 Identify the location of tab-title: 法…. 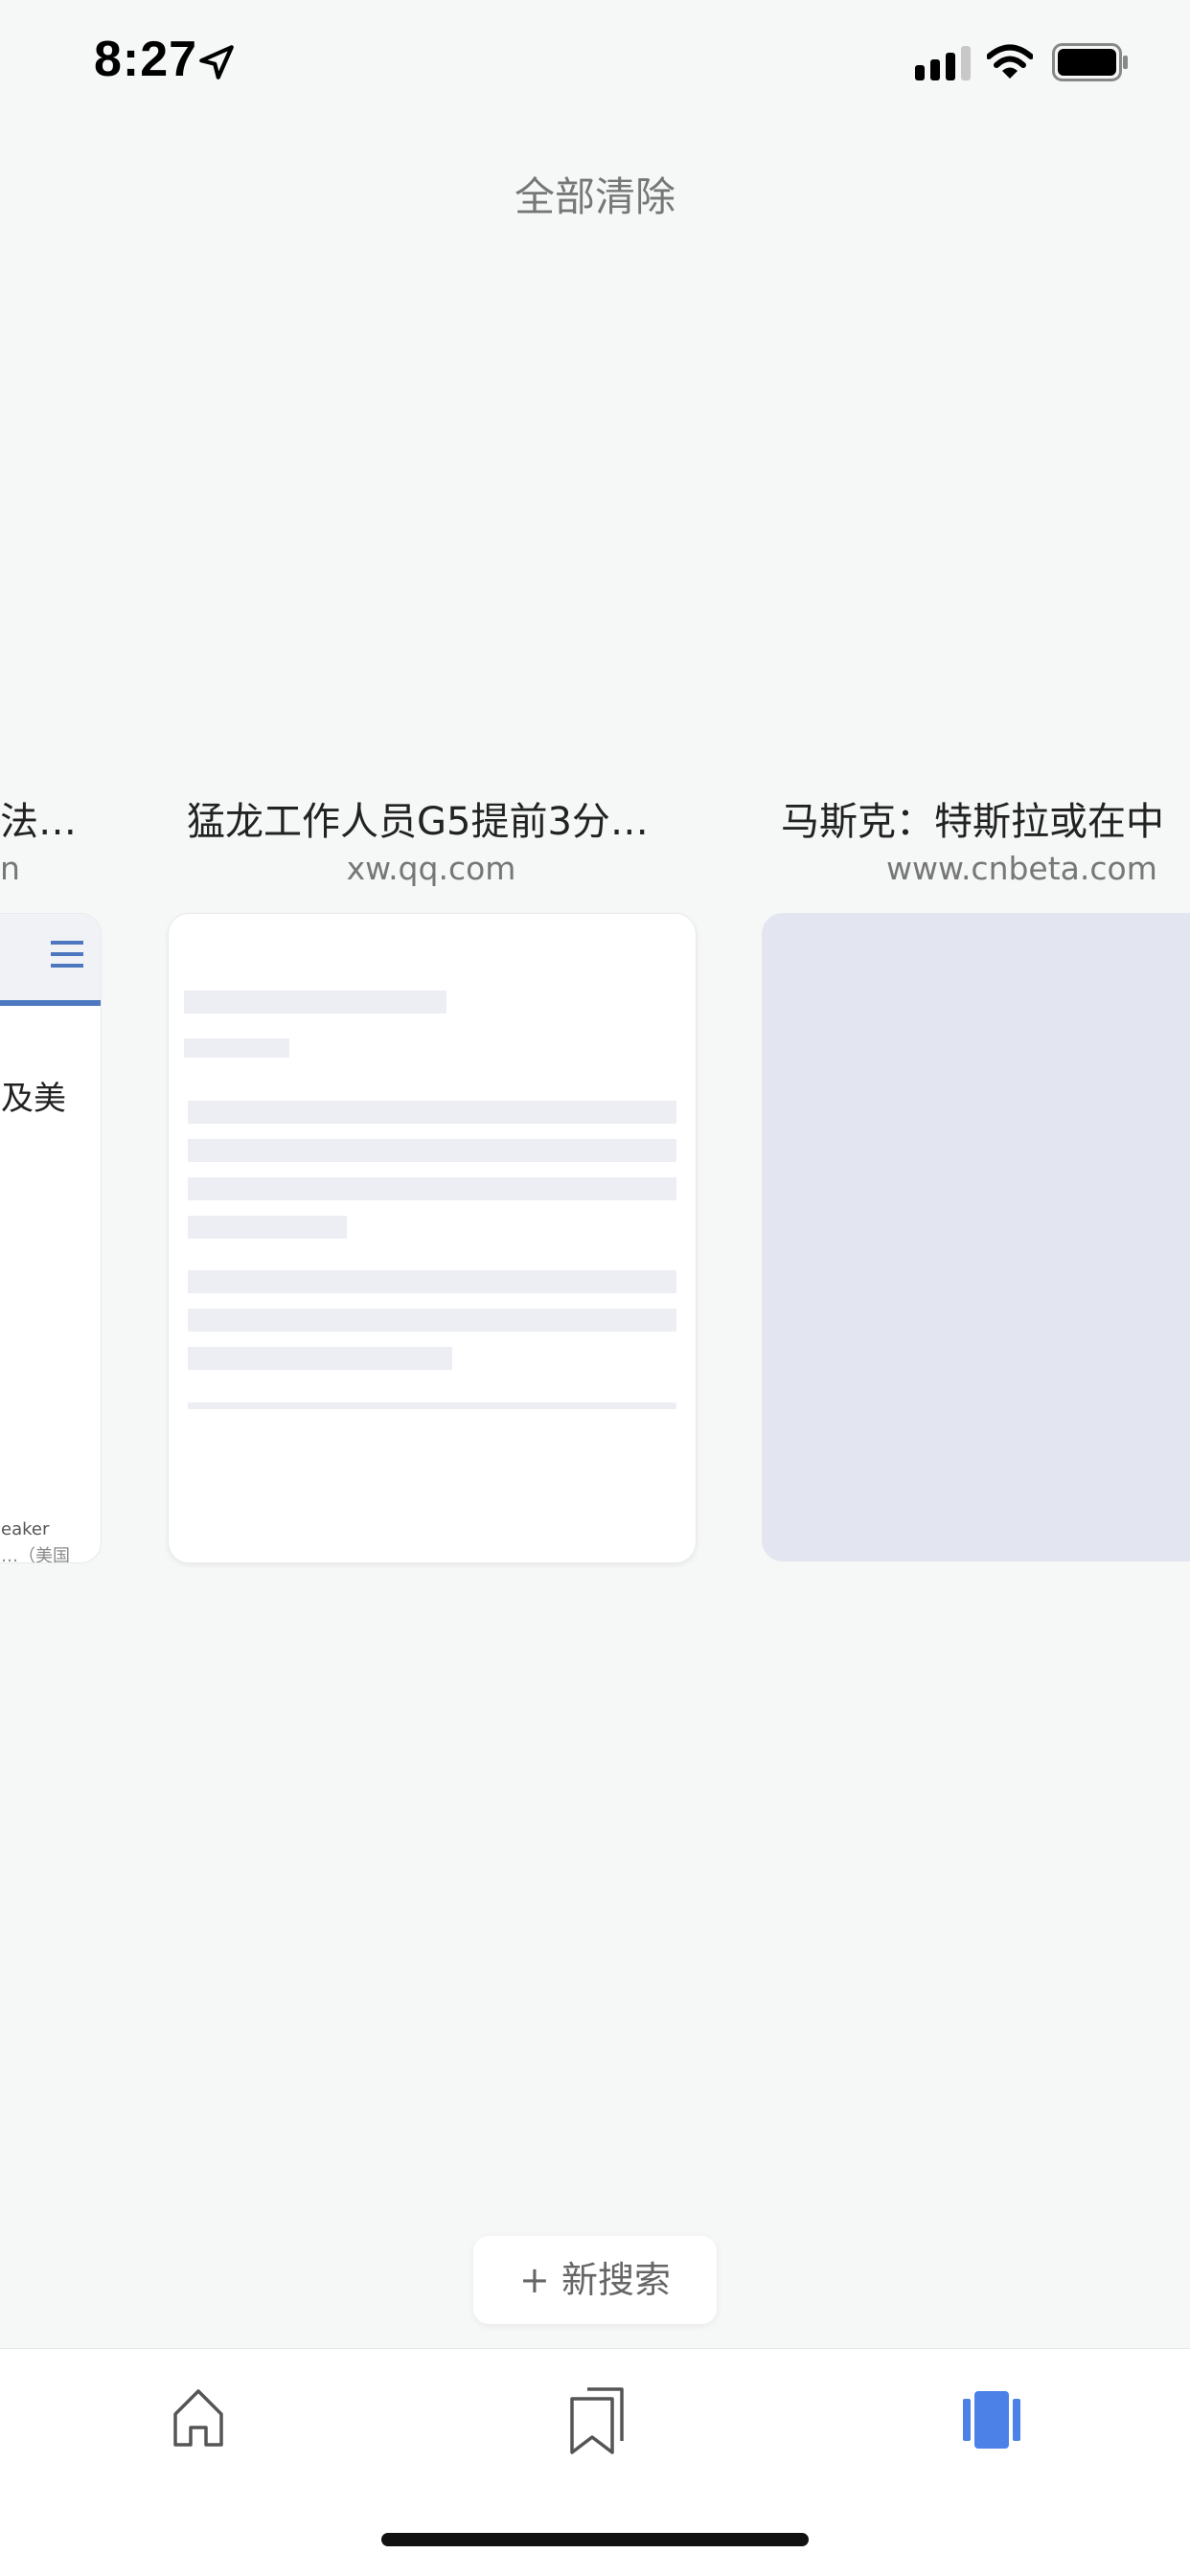
(43, 818).